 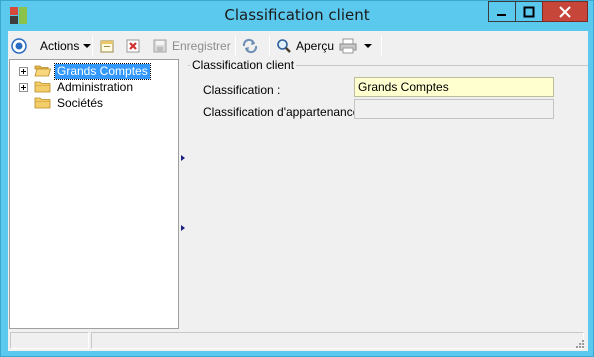 I want to click on new-button, so click(x=107, y=45).